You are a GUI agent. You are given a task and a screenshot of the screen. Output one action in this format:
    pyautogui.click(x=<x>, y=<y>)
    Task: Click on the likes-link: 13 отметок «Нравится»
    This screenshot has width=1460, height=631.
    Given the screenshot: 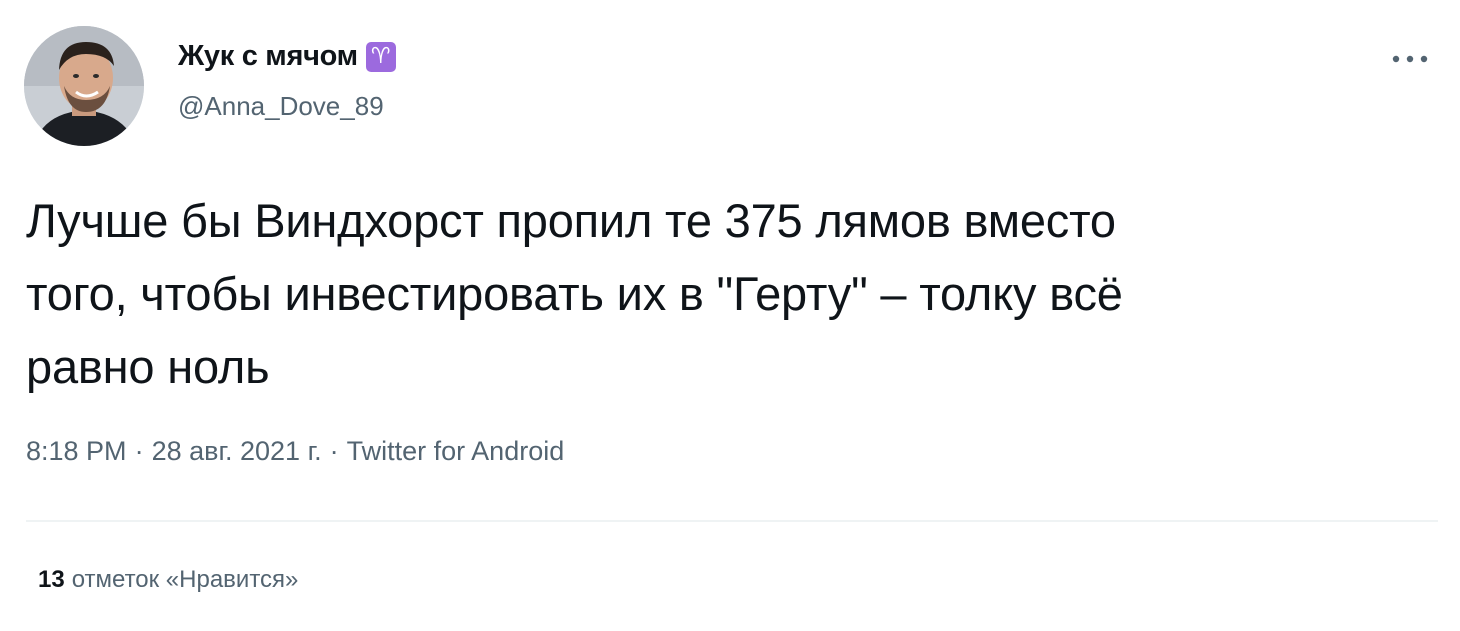 What is the action you would take?
    pyautogui.click(x=168, y=580)
    